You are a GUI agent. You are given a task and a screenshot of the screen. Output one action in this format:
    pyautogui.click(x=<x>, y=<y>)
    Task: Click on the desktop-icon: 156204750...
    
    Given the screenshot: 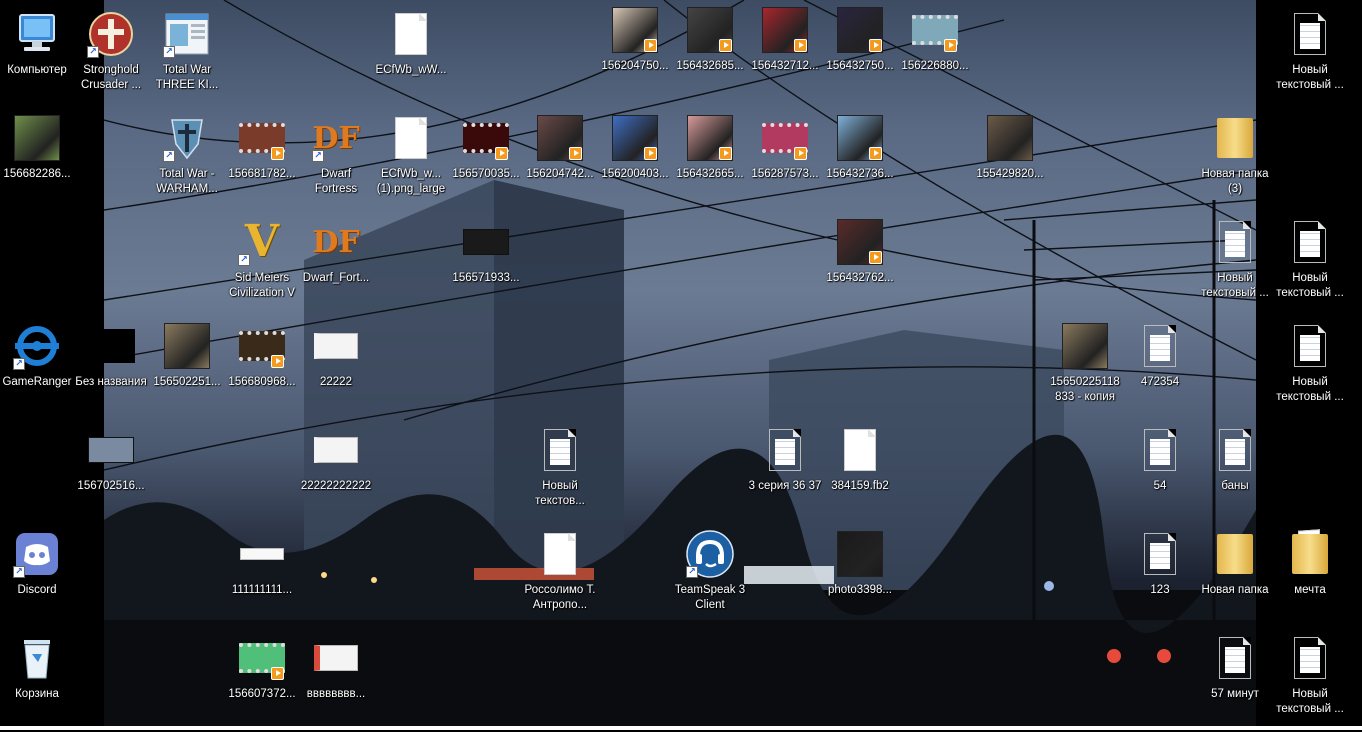 What is the action you would take?
    pyautogui.click(x=635, y=54)
    